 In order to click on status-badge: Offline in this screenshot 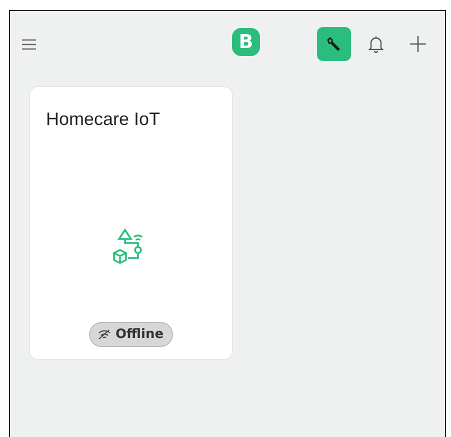, I will do `click(131, 334)`.